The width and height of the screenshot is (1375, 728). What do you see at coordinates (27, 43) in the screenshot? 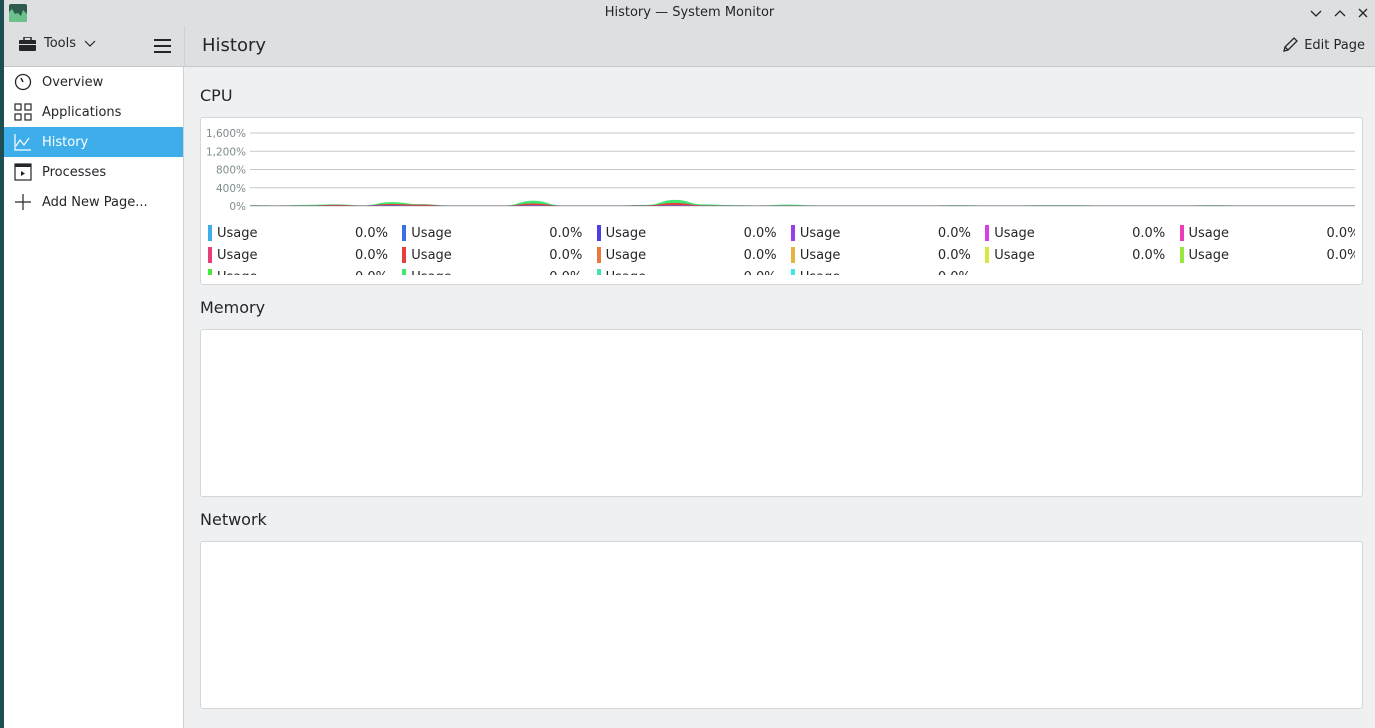
I see `toolbox-icon` at bounding box center [27, 43].